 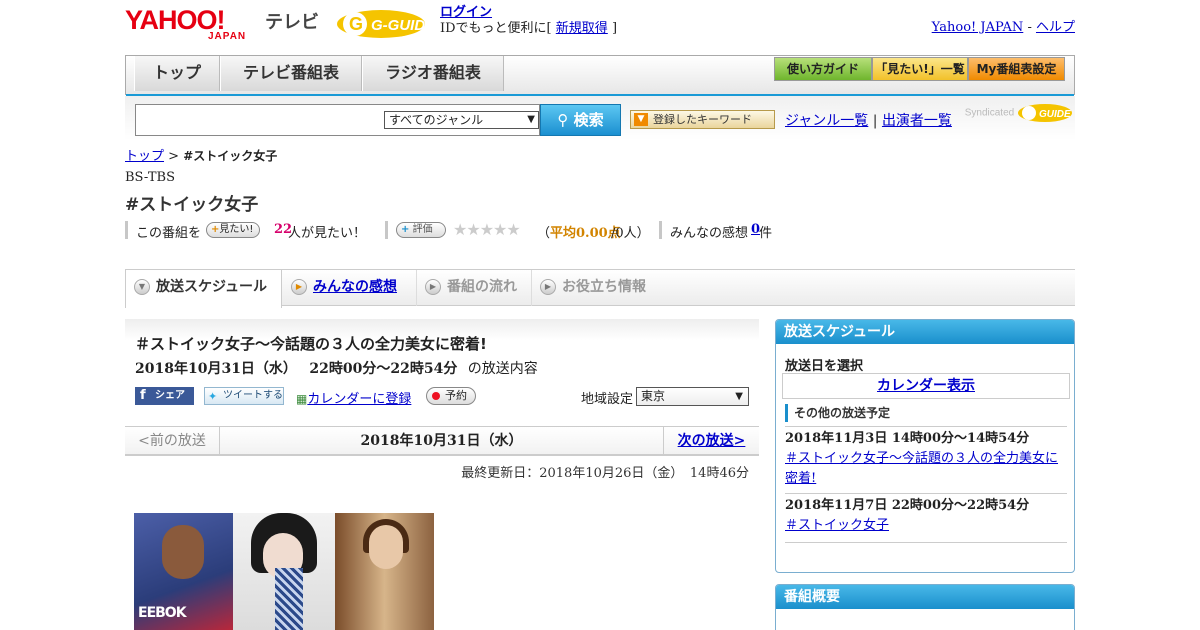 I want to click on episode-date: 2018年10月31日（水）, so click(x=216, y=369).